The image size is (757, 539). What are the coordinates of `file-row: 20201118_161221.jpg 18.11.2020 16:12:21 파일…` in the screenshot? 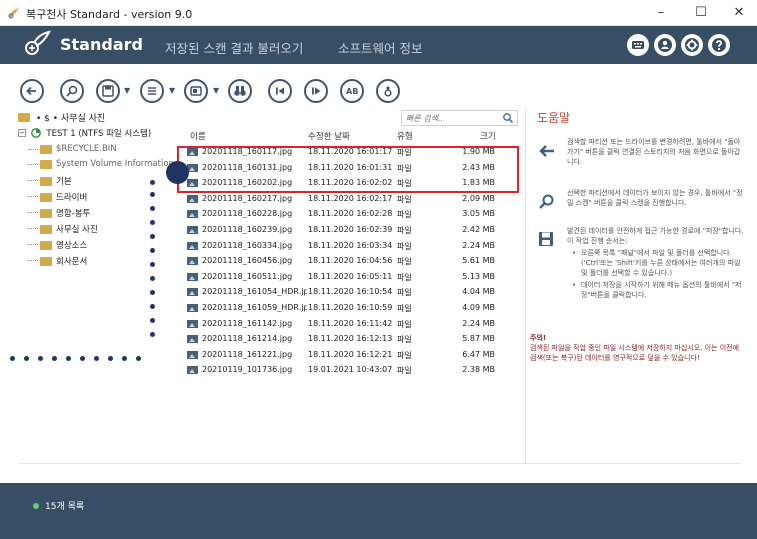 It's located at (347, 355).